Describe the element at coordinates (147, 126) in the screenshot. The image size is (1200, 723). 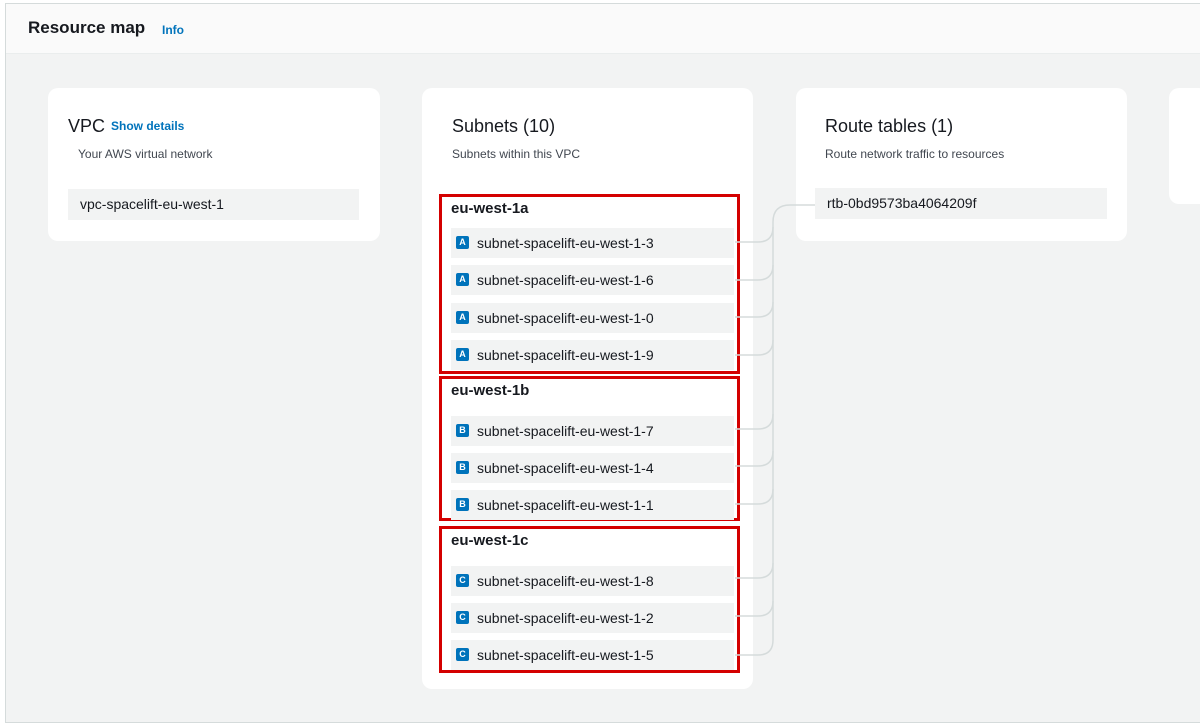
I see `show-details-link: Show details` at that location.